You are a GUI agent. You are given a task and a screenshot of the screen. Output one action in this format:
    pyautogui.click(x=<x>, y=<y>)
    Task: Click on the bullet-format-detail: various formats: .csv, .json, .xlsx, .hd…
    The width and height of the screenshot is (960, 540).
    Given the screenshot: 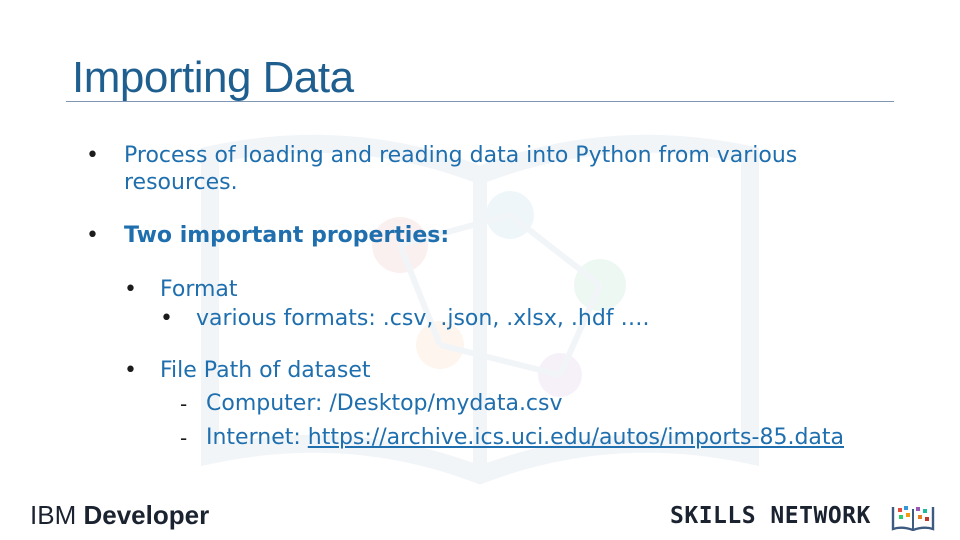 What is the action you would take?
    pyautogui.click(x=423, y=318)
    